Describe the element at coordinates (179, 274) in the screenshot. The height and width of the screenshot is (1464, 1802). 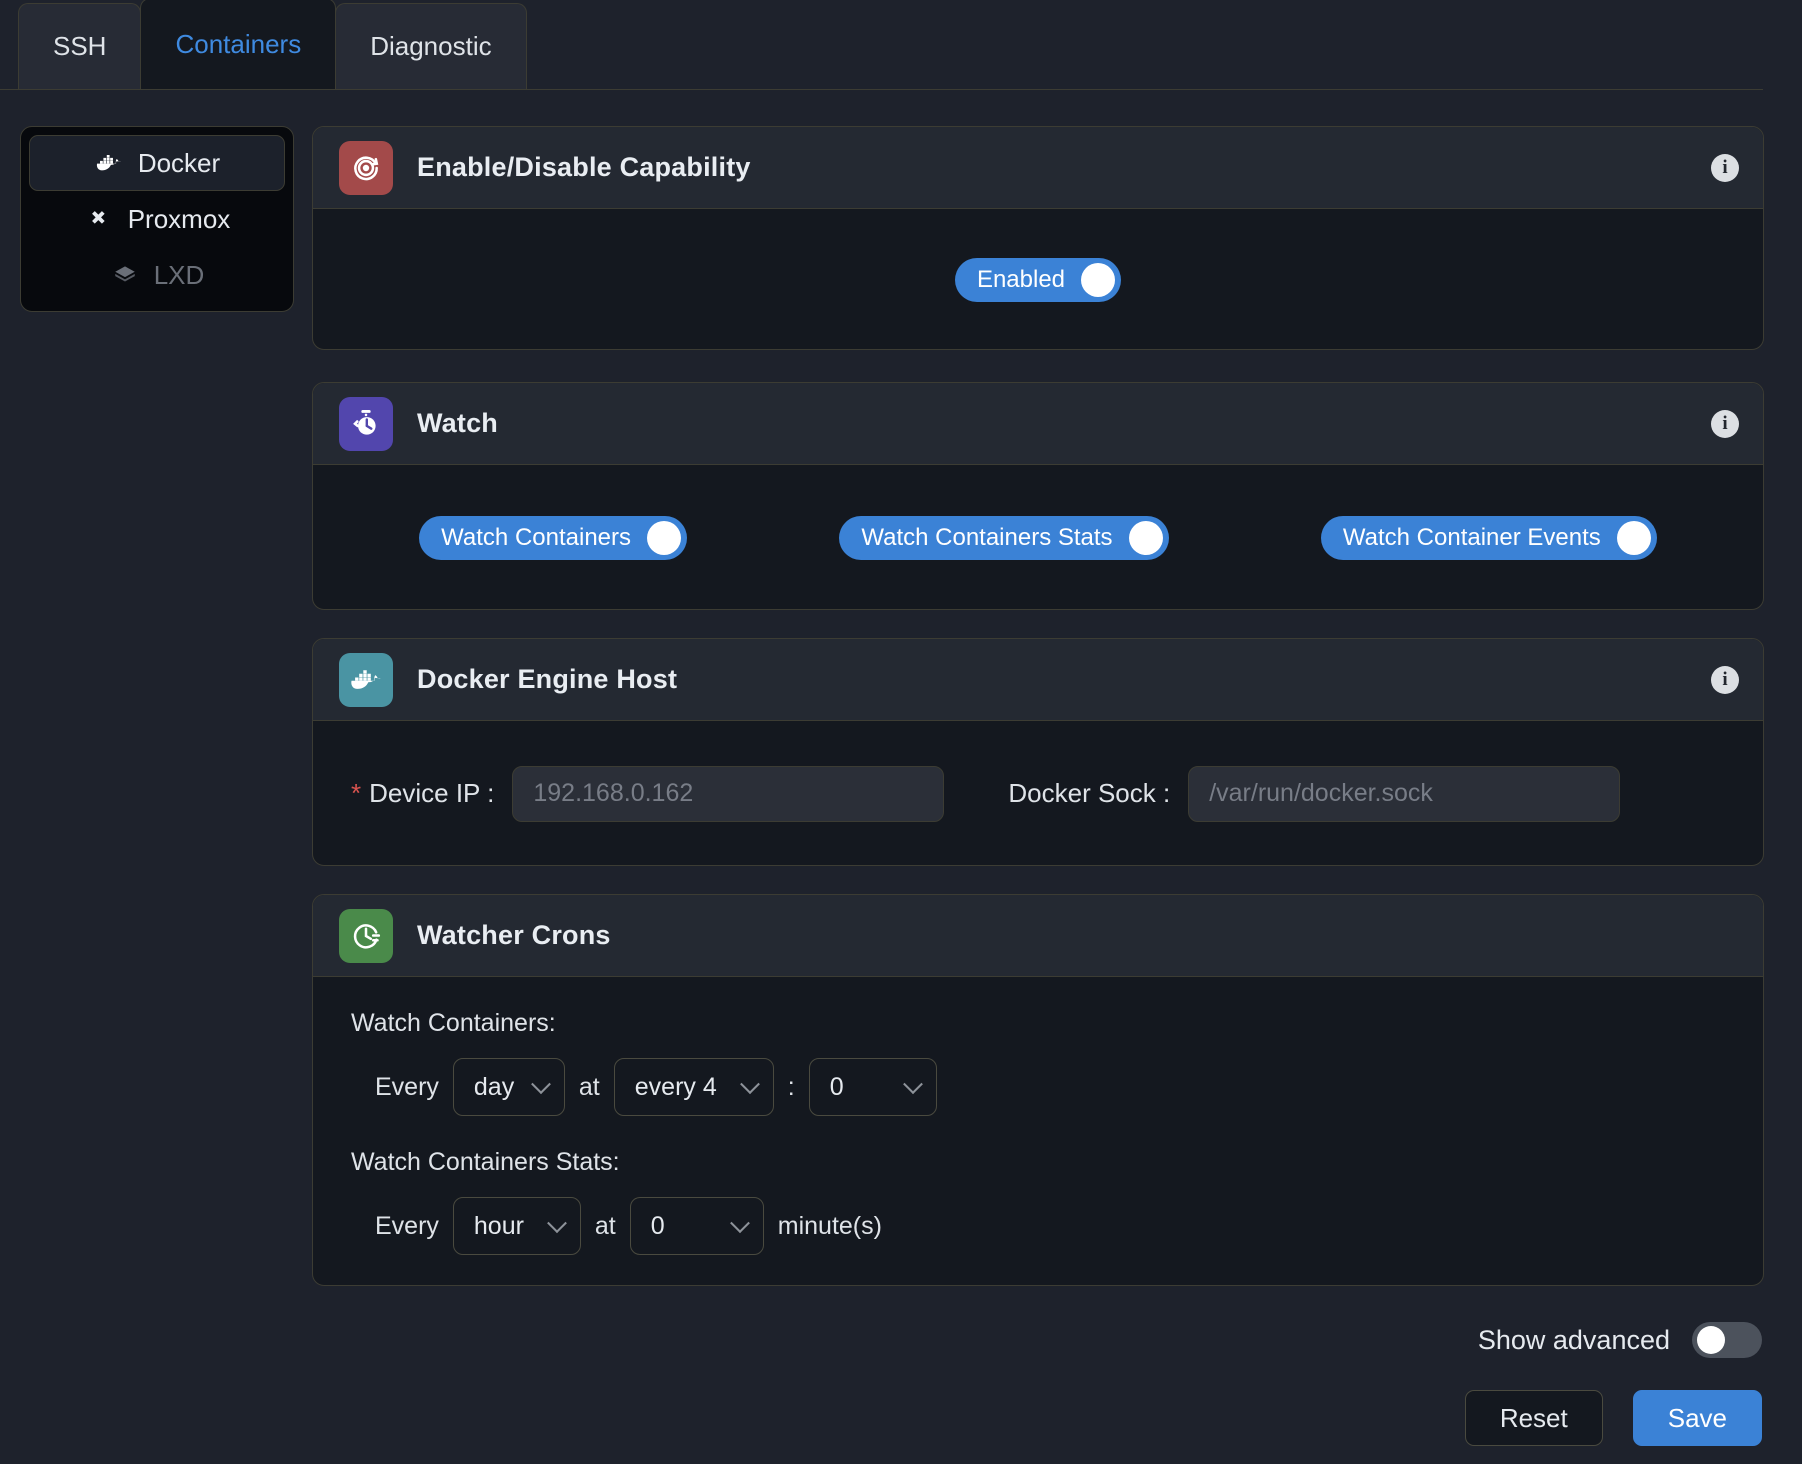
I see `sidebar-item-label-lxd: LXD` at that location.